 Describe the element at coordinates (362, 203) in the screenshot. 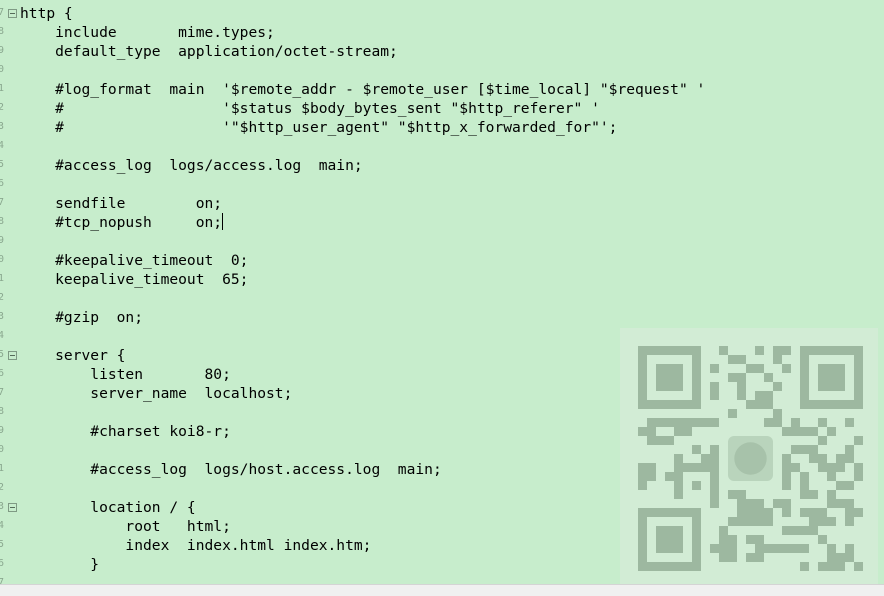

I see `code-line: sendfile on;` at that location.